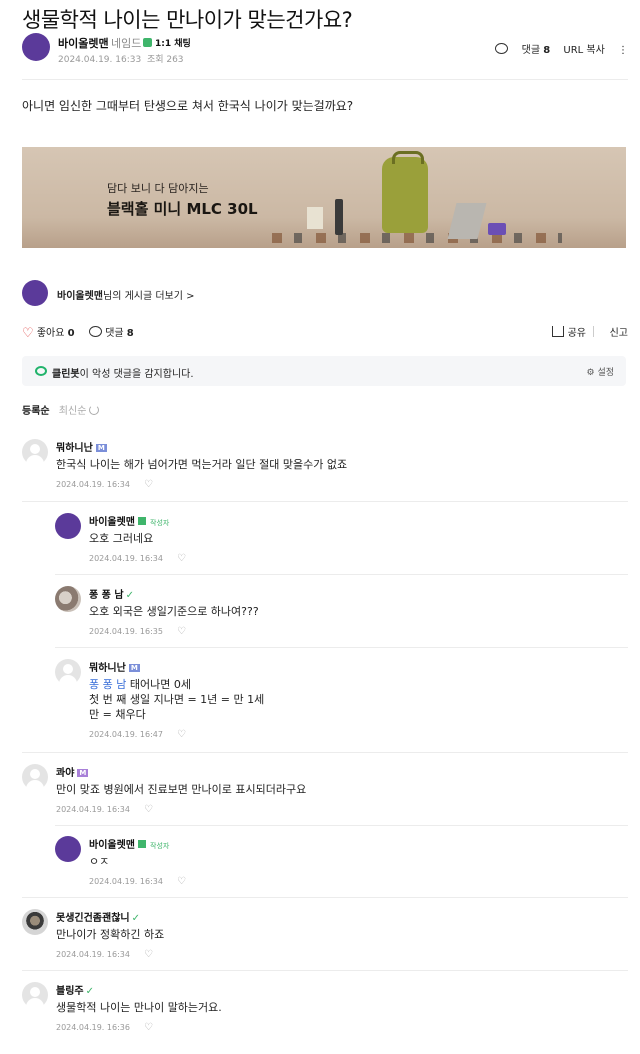  What do you see at coordinates (158, 188) in the screenshot?
I see `banner-subtitle: 담다 보니 다 담아지는` at bounding box center [158, 188].